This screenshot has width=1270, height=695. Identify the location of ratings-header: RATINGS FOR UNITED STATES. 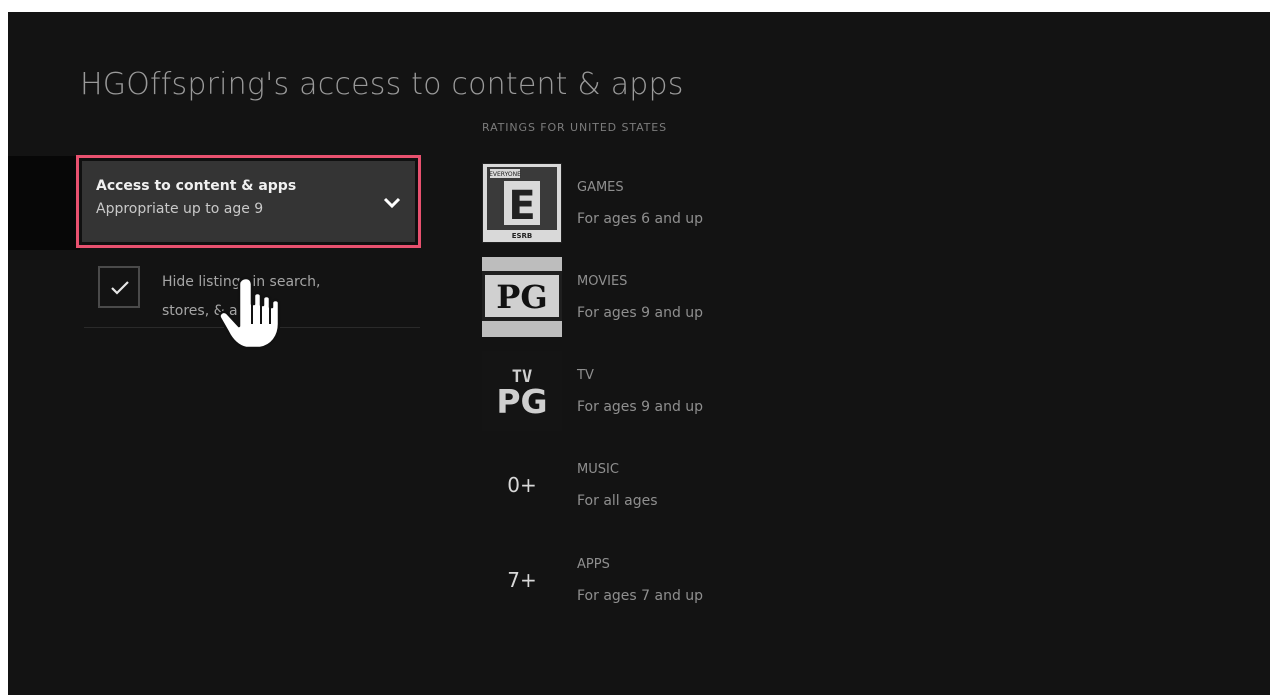
(575, 127).